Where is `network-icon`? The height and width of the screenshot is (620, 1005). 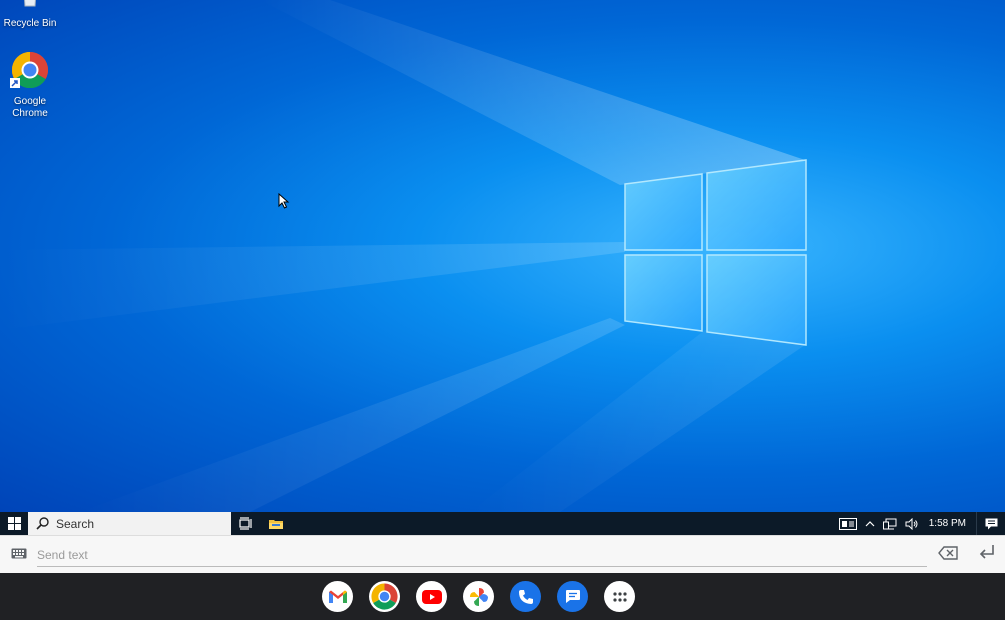
network-icon is located at coordinates (889, 523).